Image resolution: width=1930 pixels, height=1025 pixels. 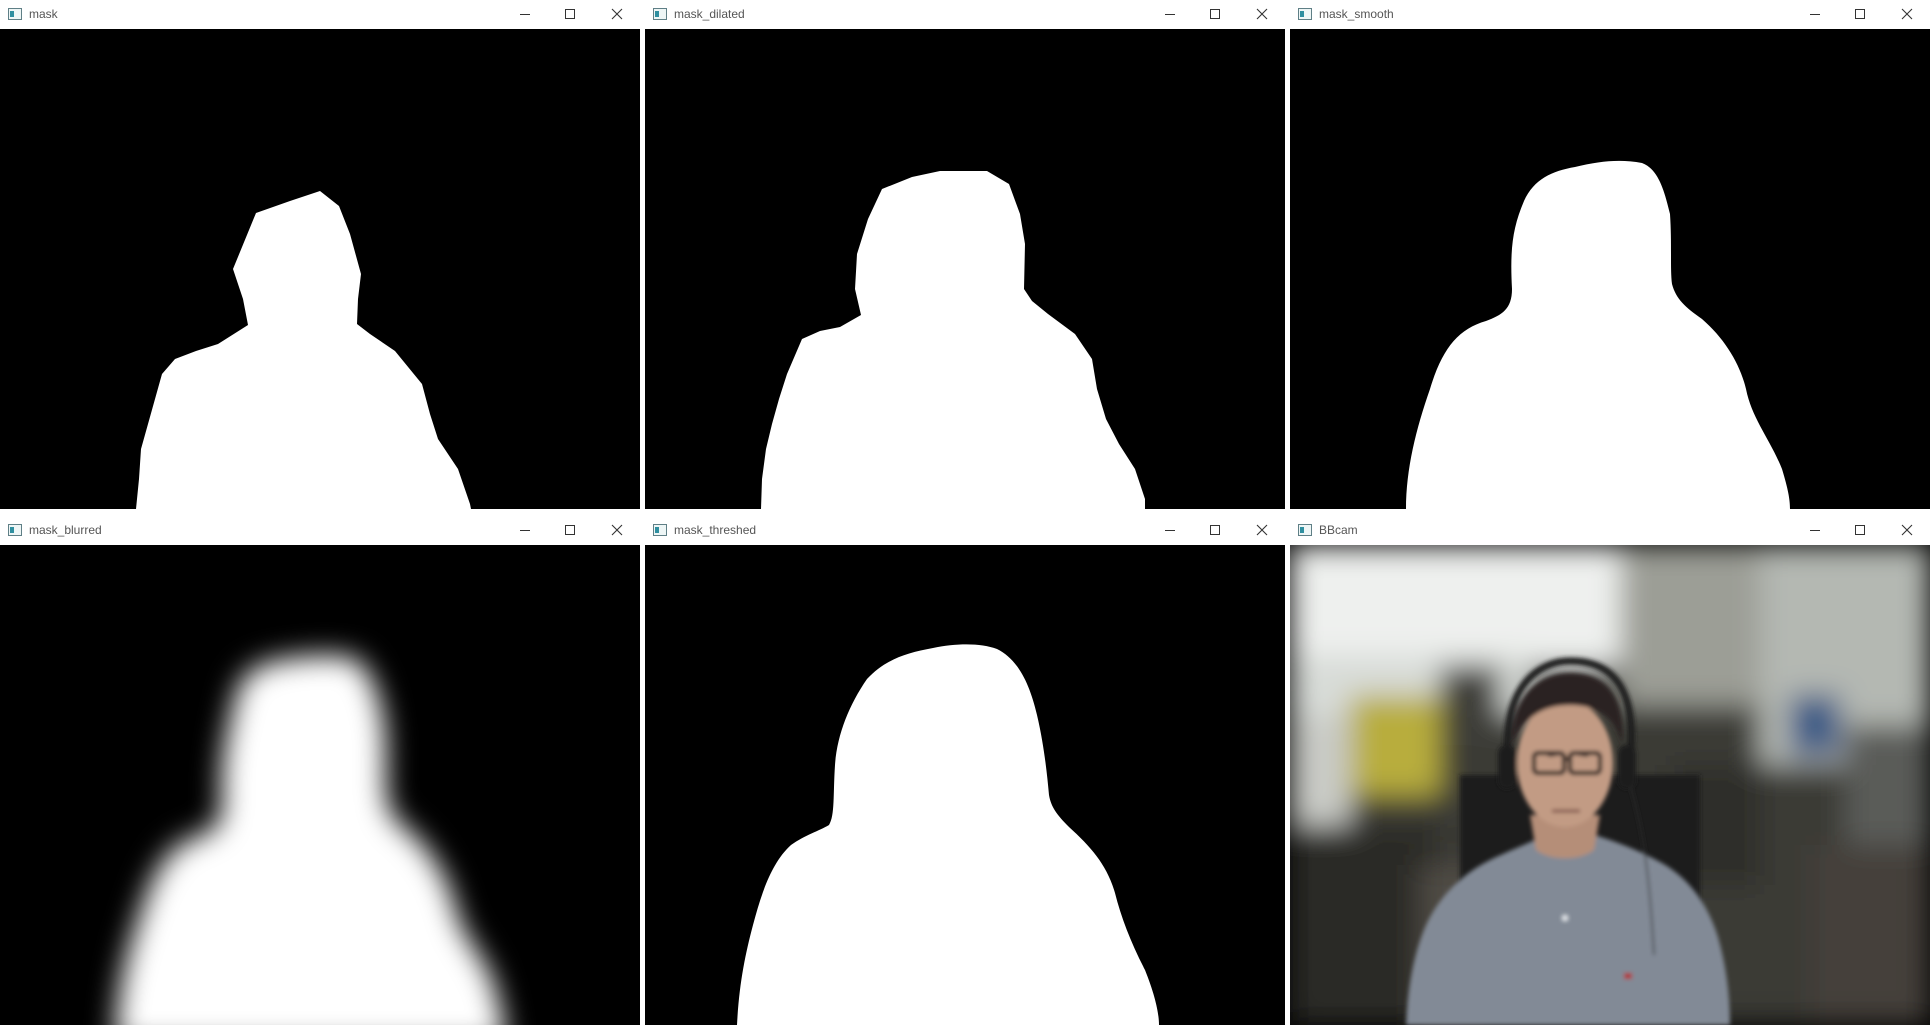 I want to click on window-title: mask, so click(x=43, y=14).